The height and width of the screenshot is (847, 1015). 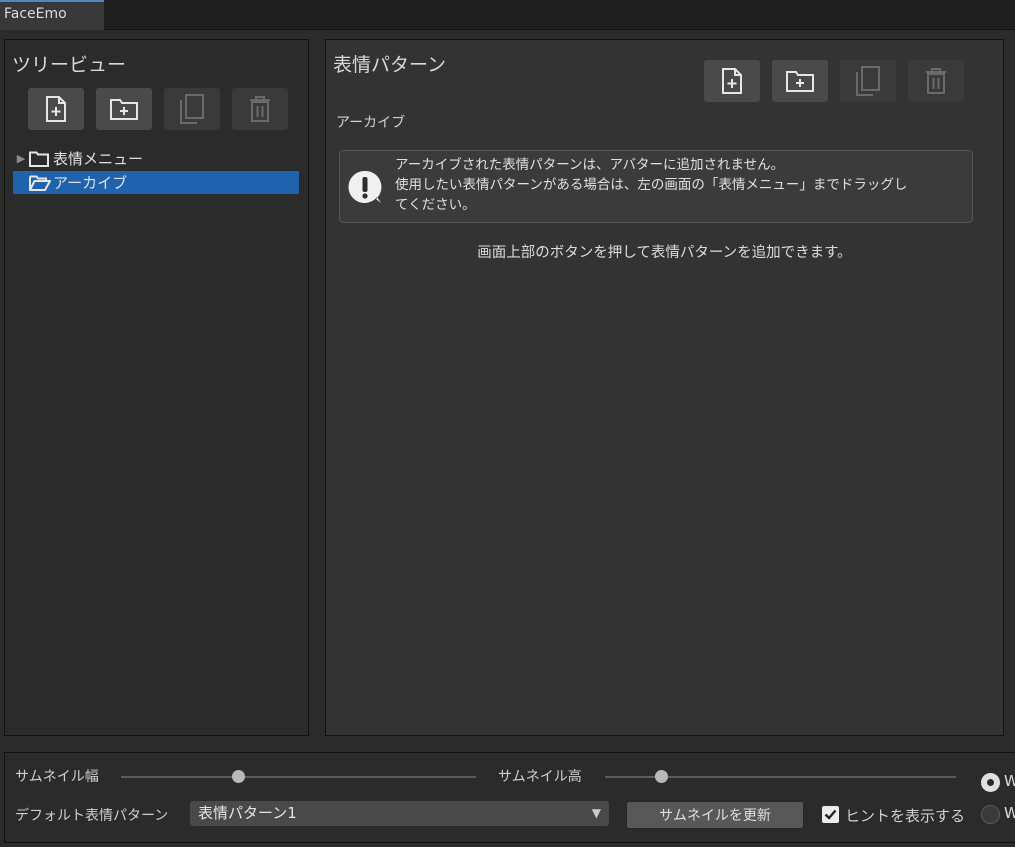 I want to click on main-copy-button, so click(x=868, y=81).